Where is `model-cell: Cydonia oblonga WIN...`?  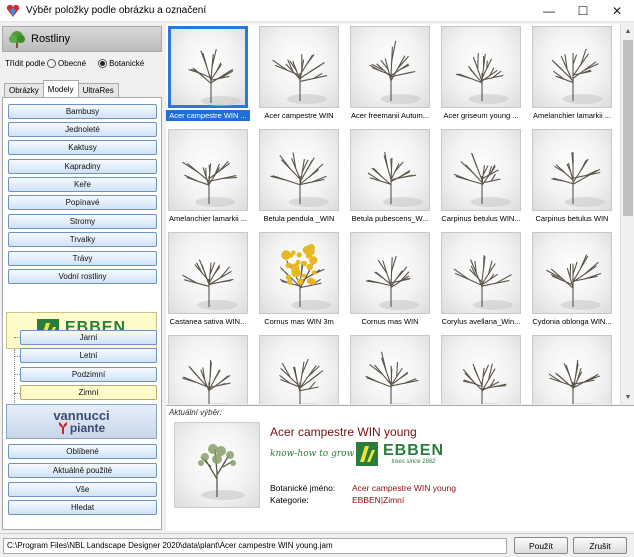 model-cell: Cydonia oblonga WIN... is located at coordinates (572, 280).